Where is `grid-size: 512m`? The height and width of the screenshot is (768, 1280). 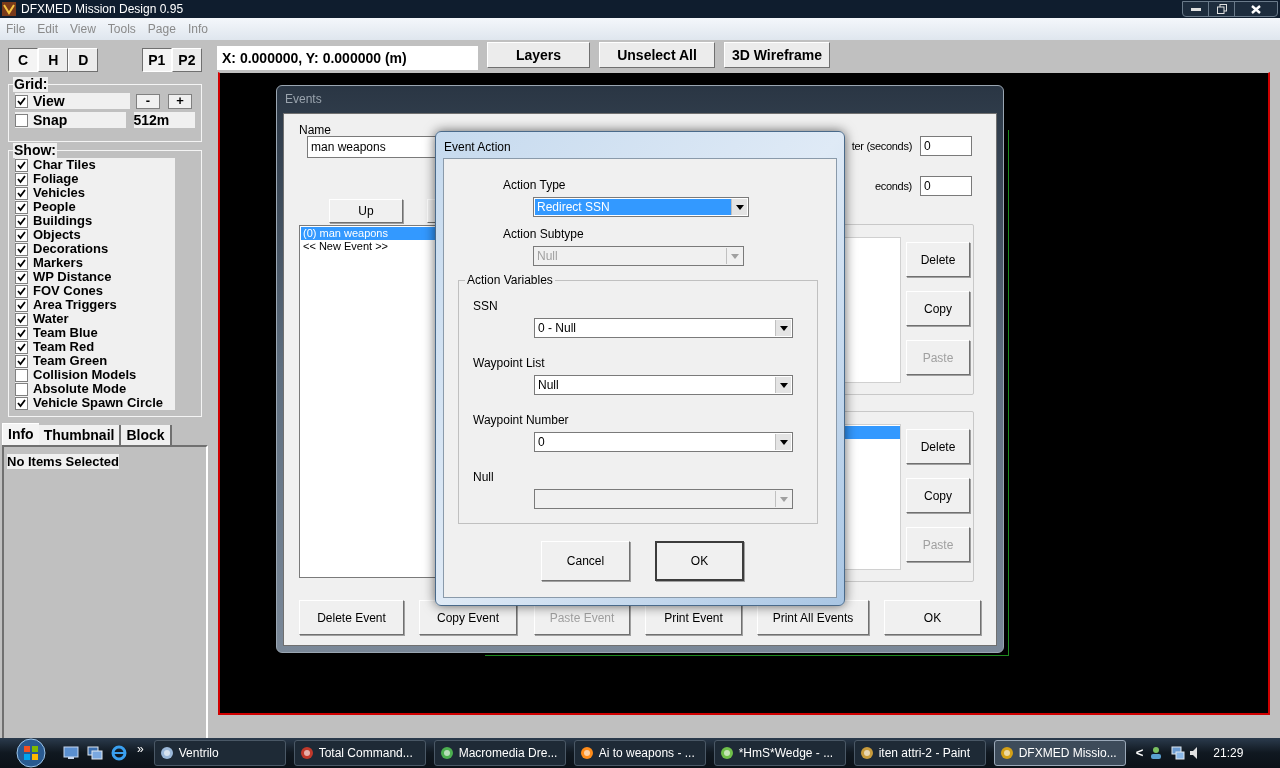
grid-size: 512m is located at coordinates (164, 120).